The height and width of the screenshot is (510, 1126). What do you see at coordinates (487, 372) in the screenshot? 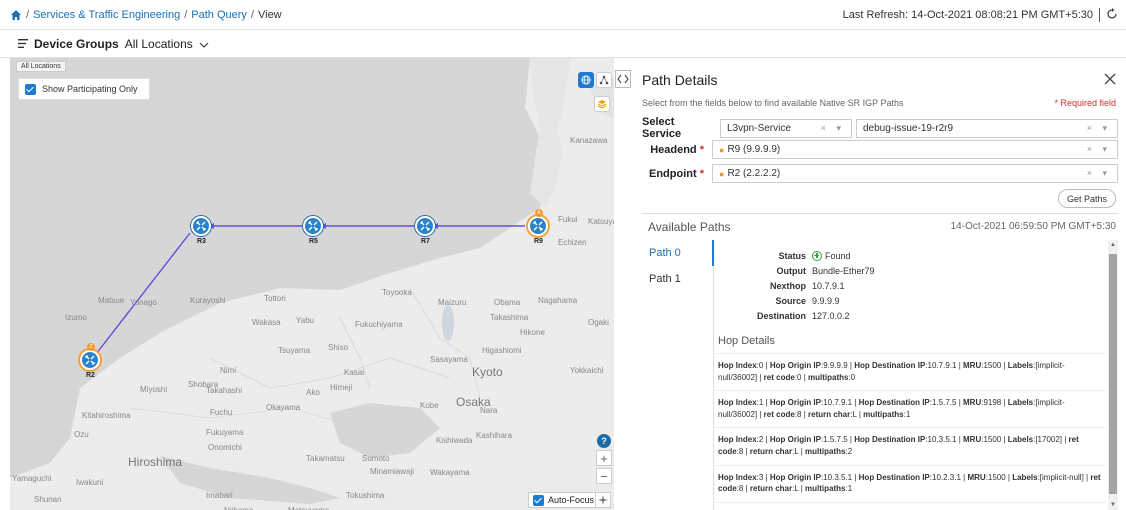
I see `map-place-label: Kyoto` at bounding box center [487, 372].